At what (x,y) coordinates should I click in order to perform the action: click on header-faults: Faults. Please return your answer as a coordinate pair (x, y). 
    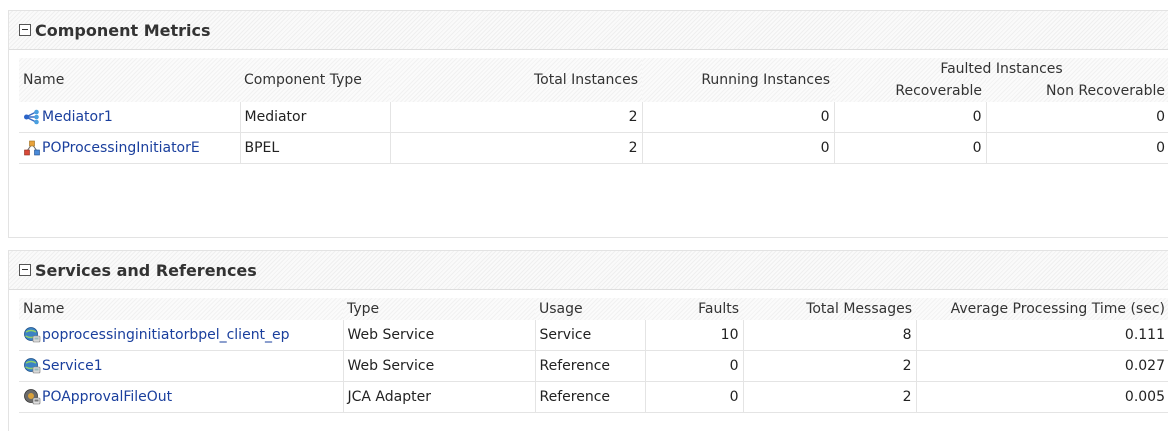
    Looking at the image, I should click on (694, 309).